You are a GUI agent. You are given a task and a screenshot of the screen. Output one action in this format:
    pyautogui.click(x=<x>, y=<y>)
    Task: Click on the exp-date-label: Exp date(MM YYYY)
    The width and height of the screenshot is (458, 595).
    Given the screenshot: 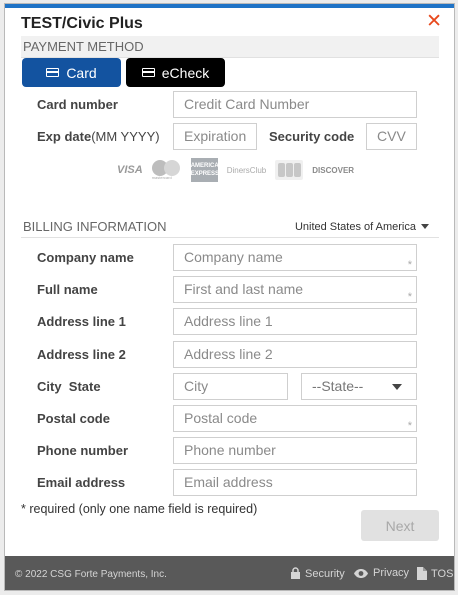 What is the action you would take?
    pyautogui.click(x=98, y=136)
    